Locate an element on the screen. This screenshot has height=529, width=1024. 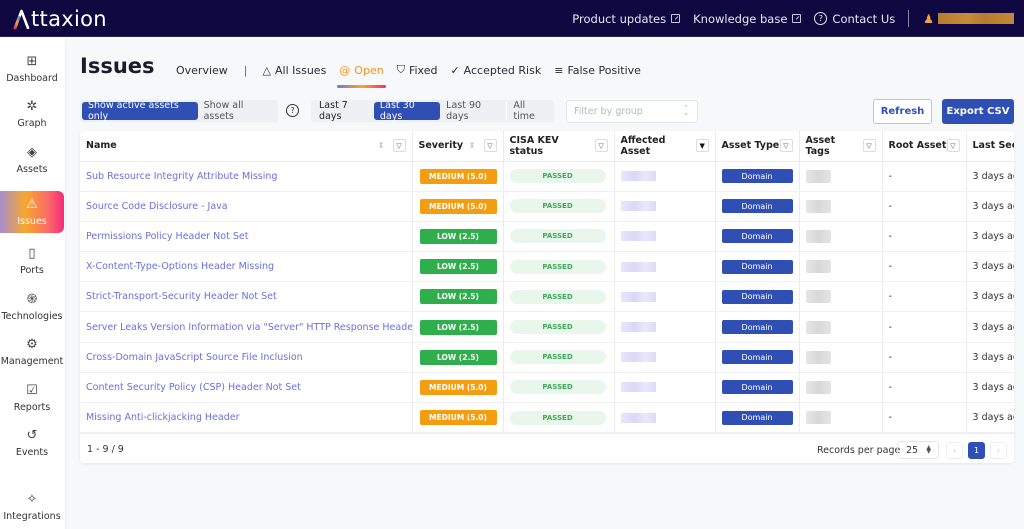
show-all-assets-button: Show all assets is located at coordinates (237, 111).